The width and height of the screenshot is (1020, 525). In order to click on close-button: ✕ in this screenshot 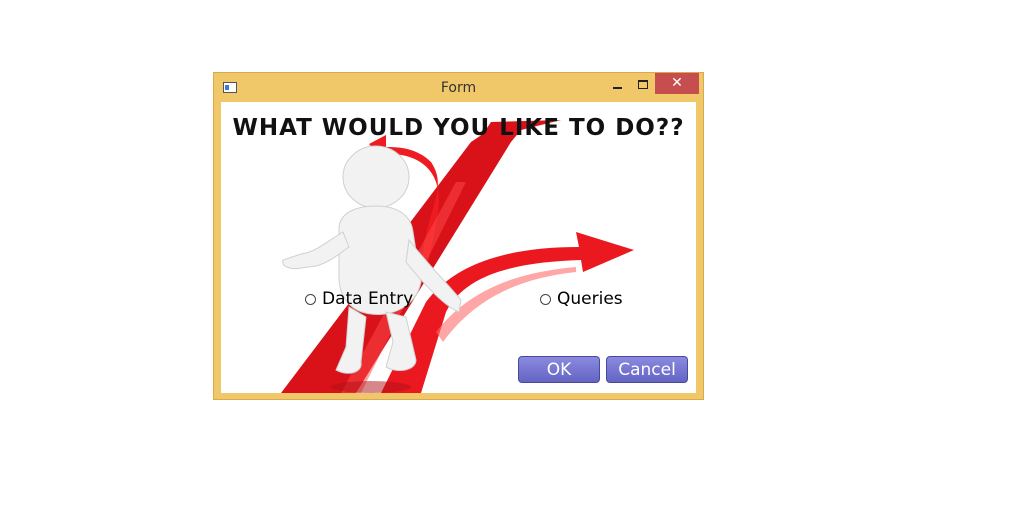, I will do `click(677, 83)`.